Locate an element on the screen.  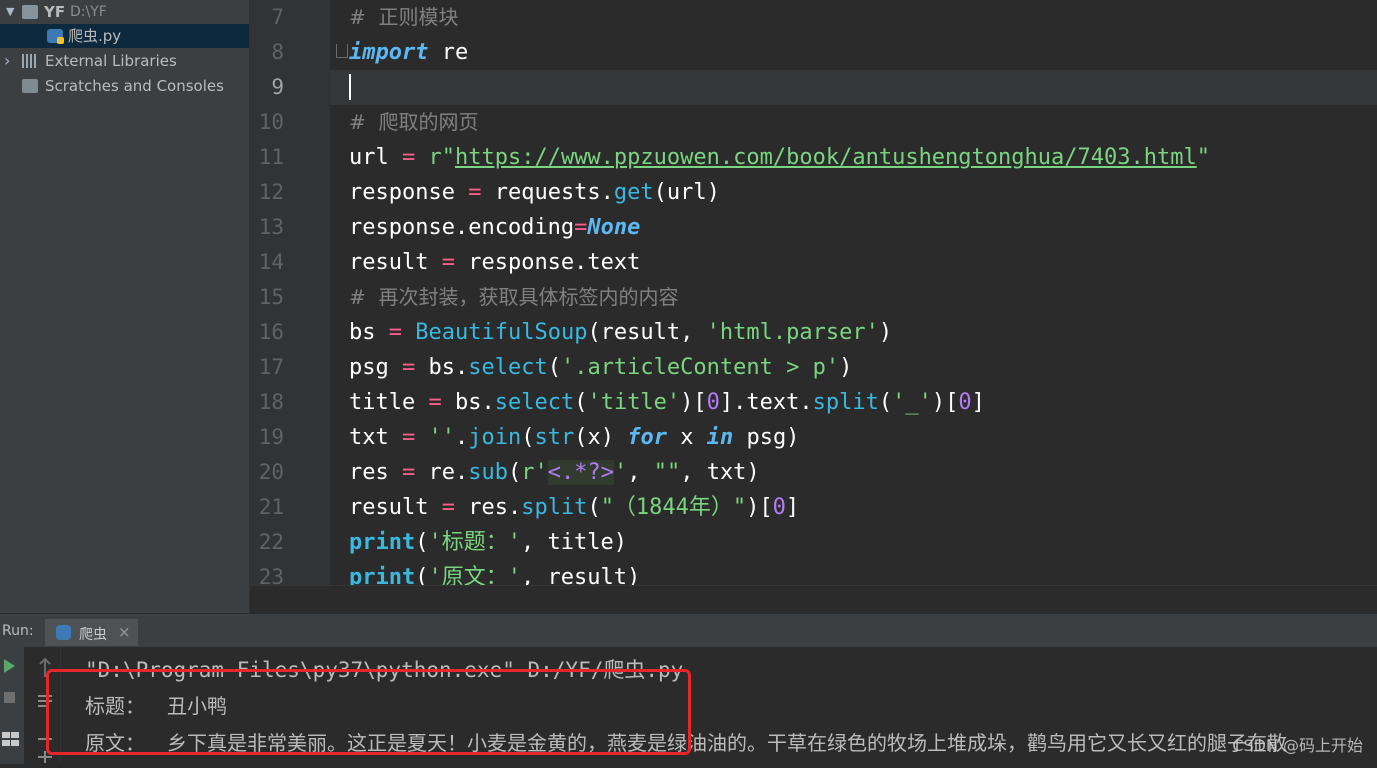
code-line: result = response.text is located at coordinates (495, 262).